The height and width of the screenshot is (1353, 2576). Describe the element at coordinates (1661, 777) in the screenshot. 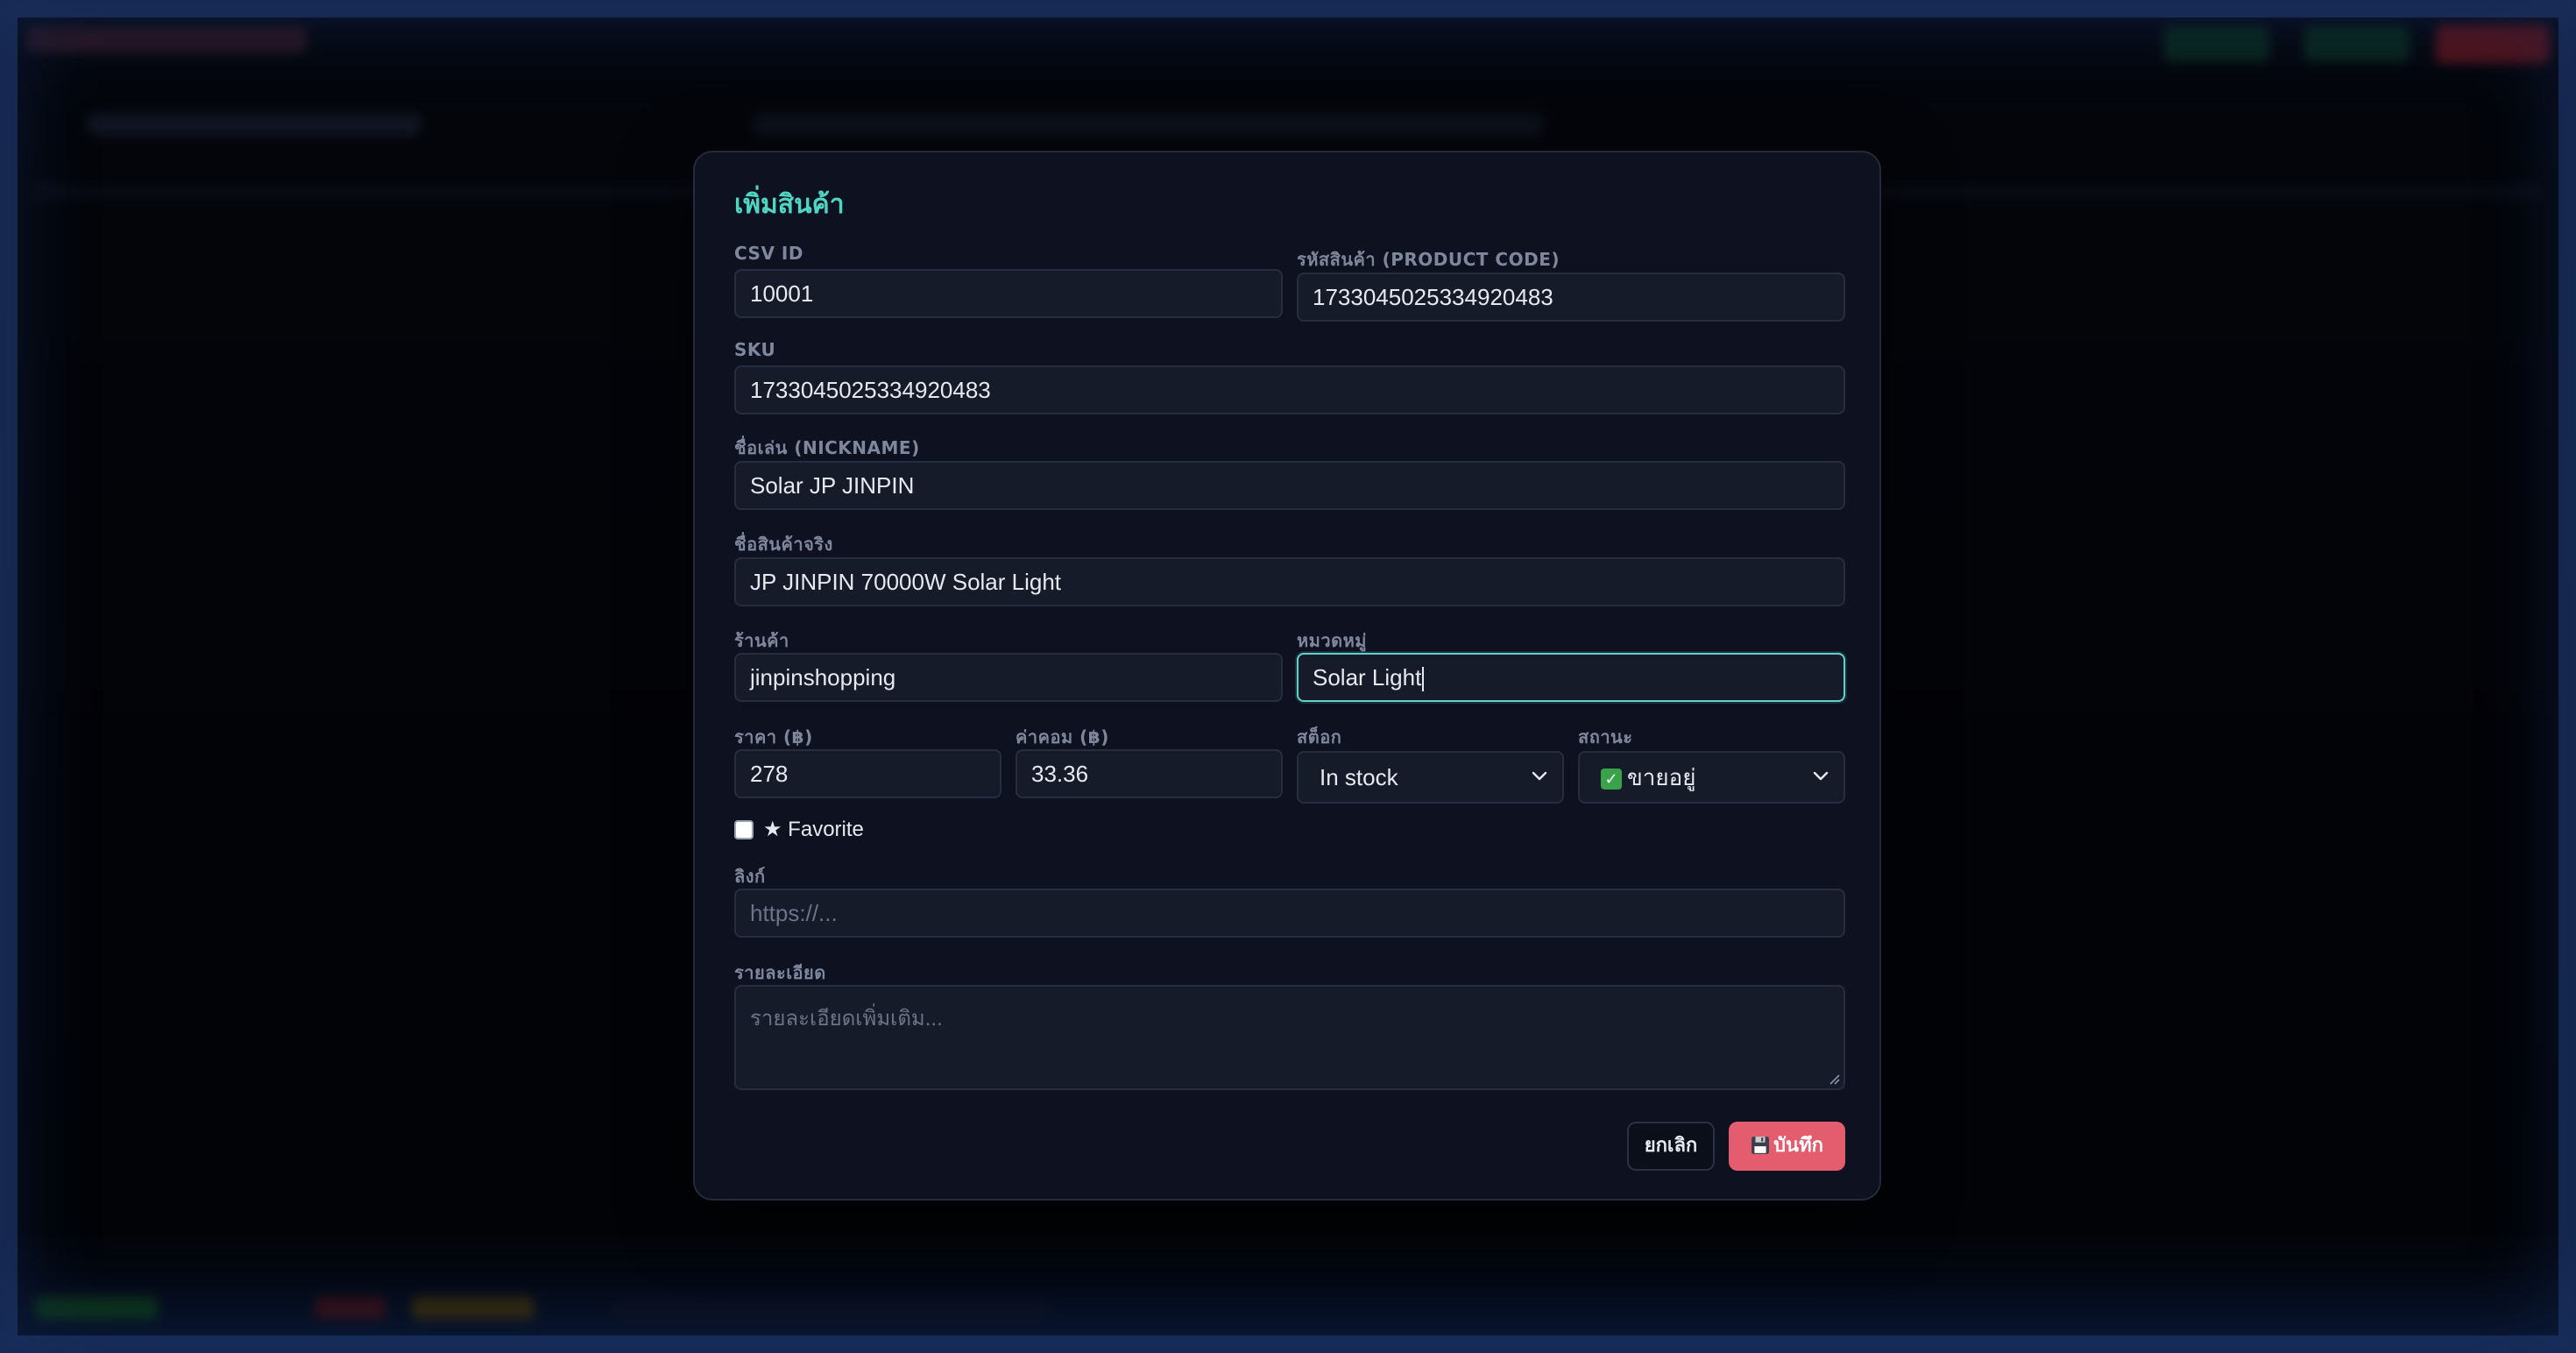

I see `status-selected-value: ขายอยู่` at that location.